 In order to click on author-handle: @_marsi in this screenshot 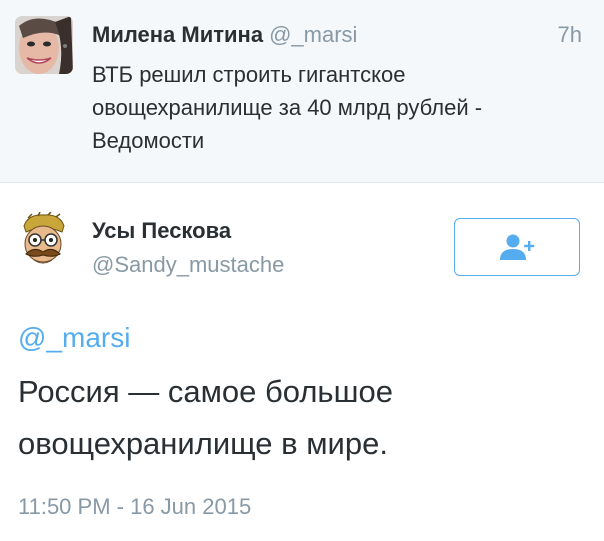, I will do `click(313, 34)`.